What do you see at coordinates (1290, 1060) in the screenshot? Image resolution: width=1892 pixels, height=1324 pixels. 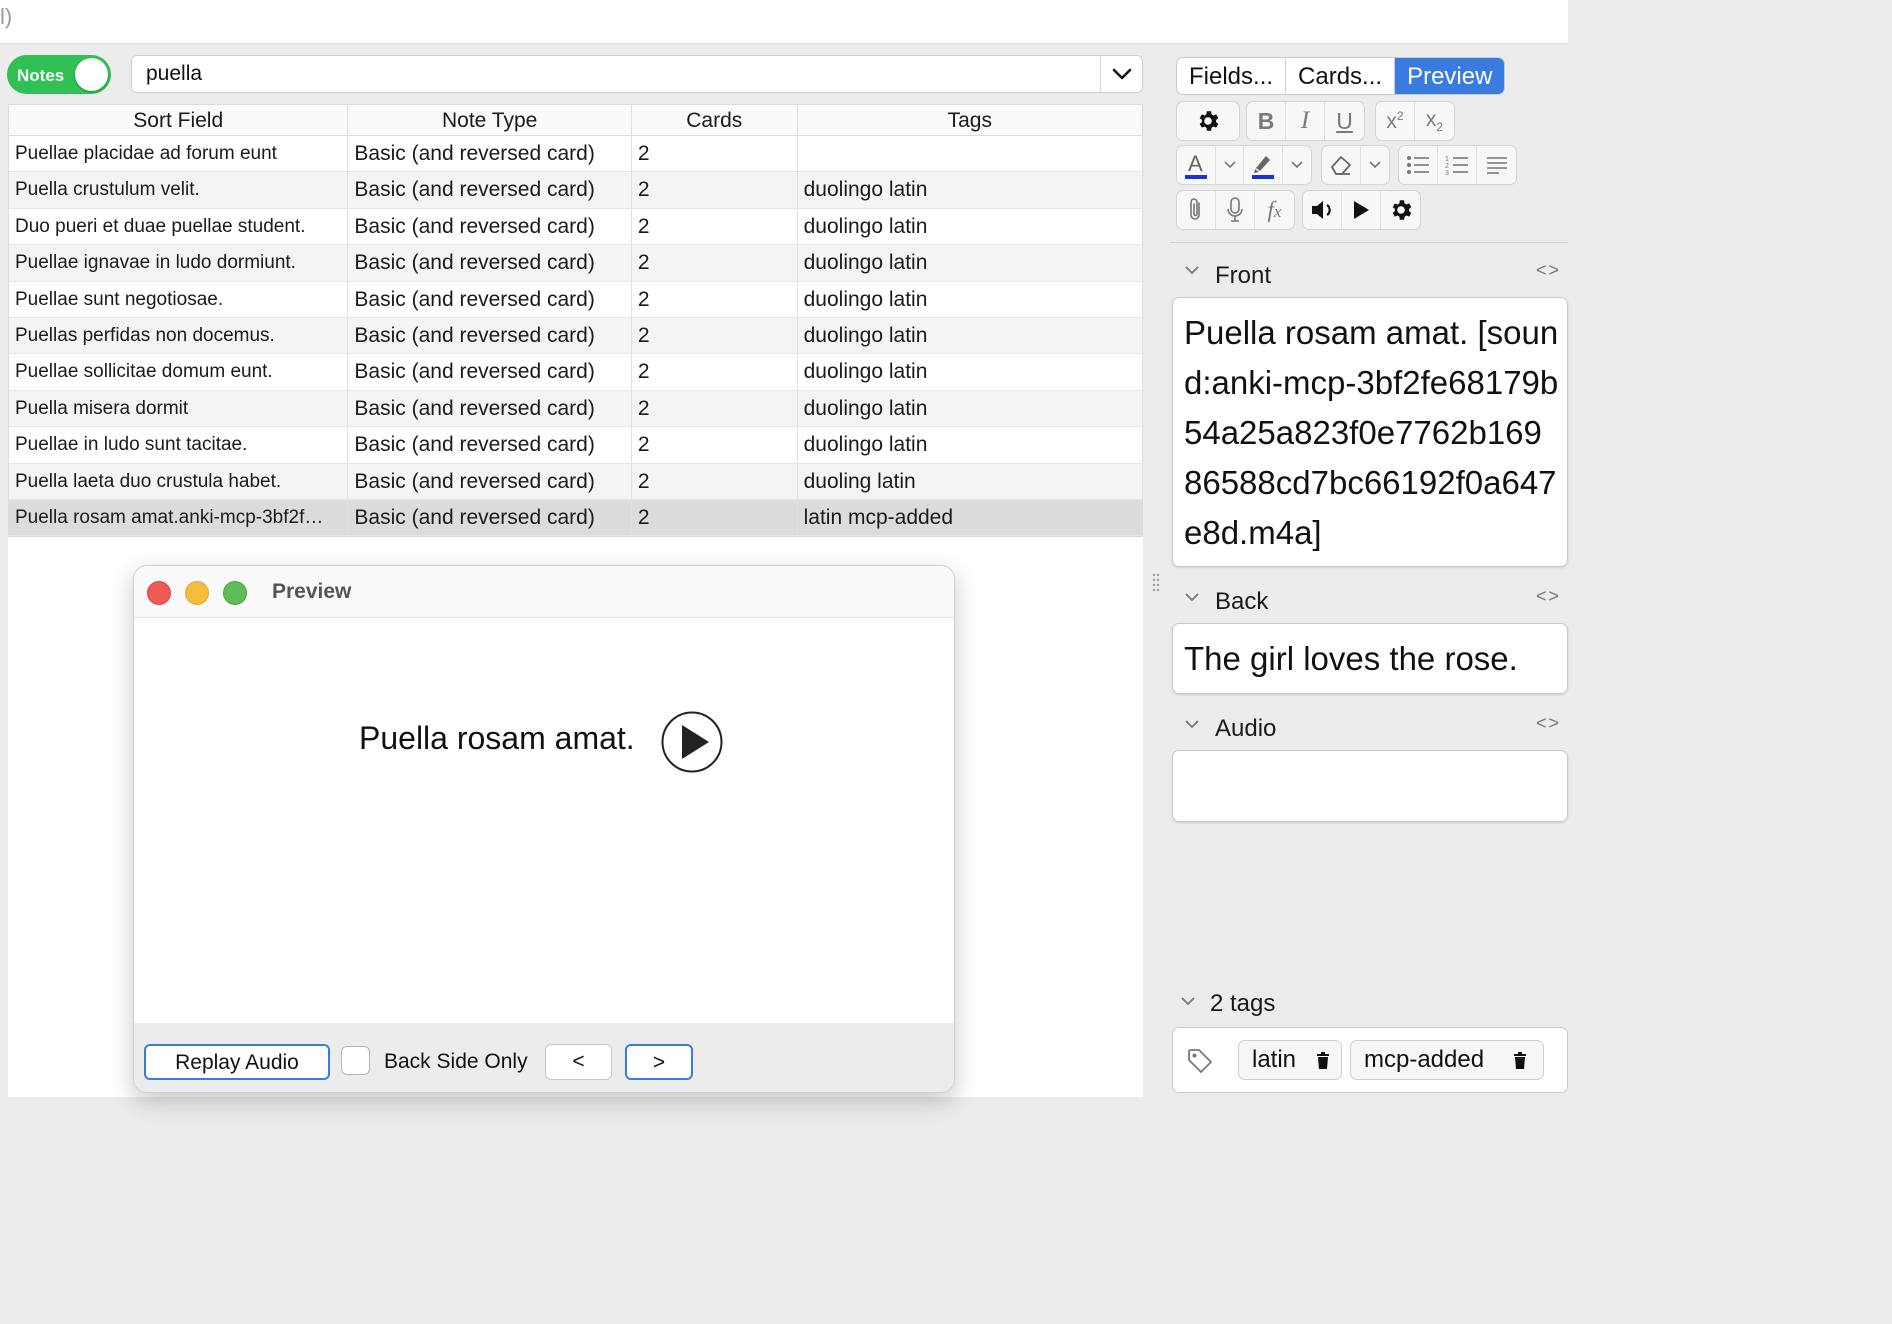 I see `tag-chip-latin: latin` at bounding box center [1290, 1060].